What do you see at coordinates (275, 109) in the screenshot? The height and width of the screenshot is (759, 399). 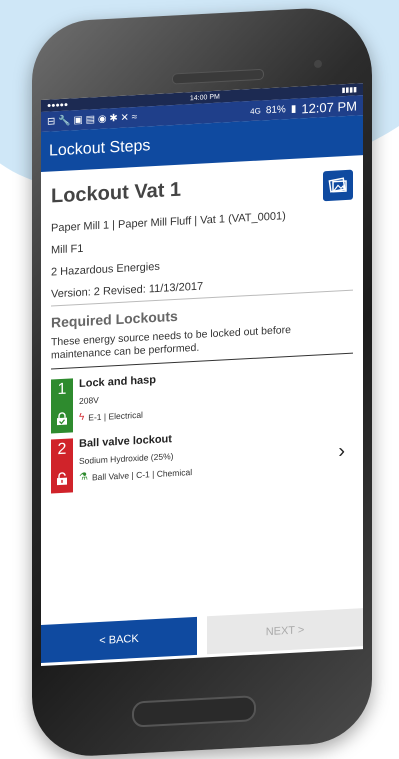 I see `battery-percent: 81%` at bounding box center [275, 109].